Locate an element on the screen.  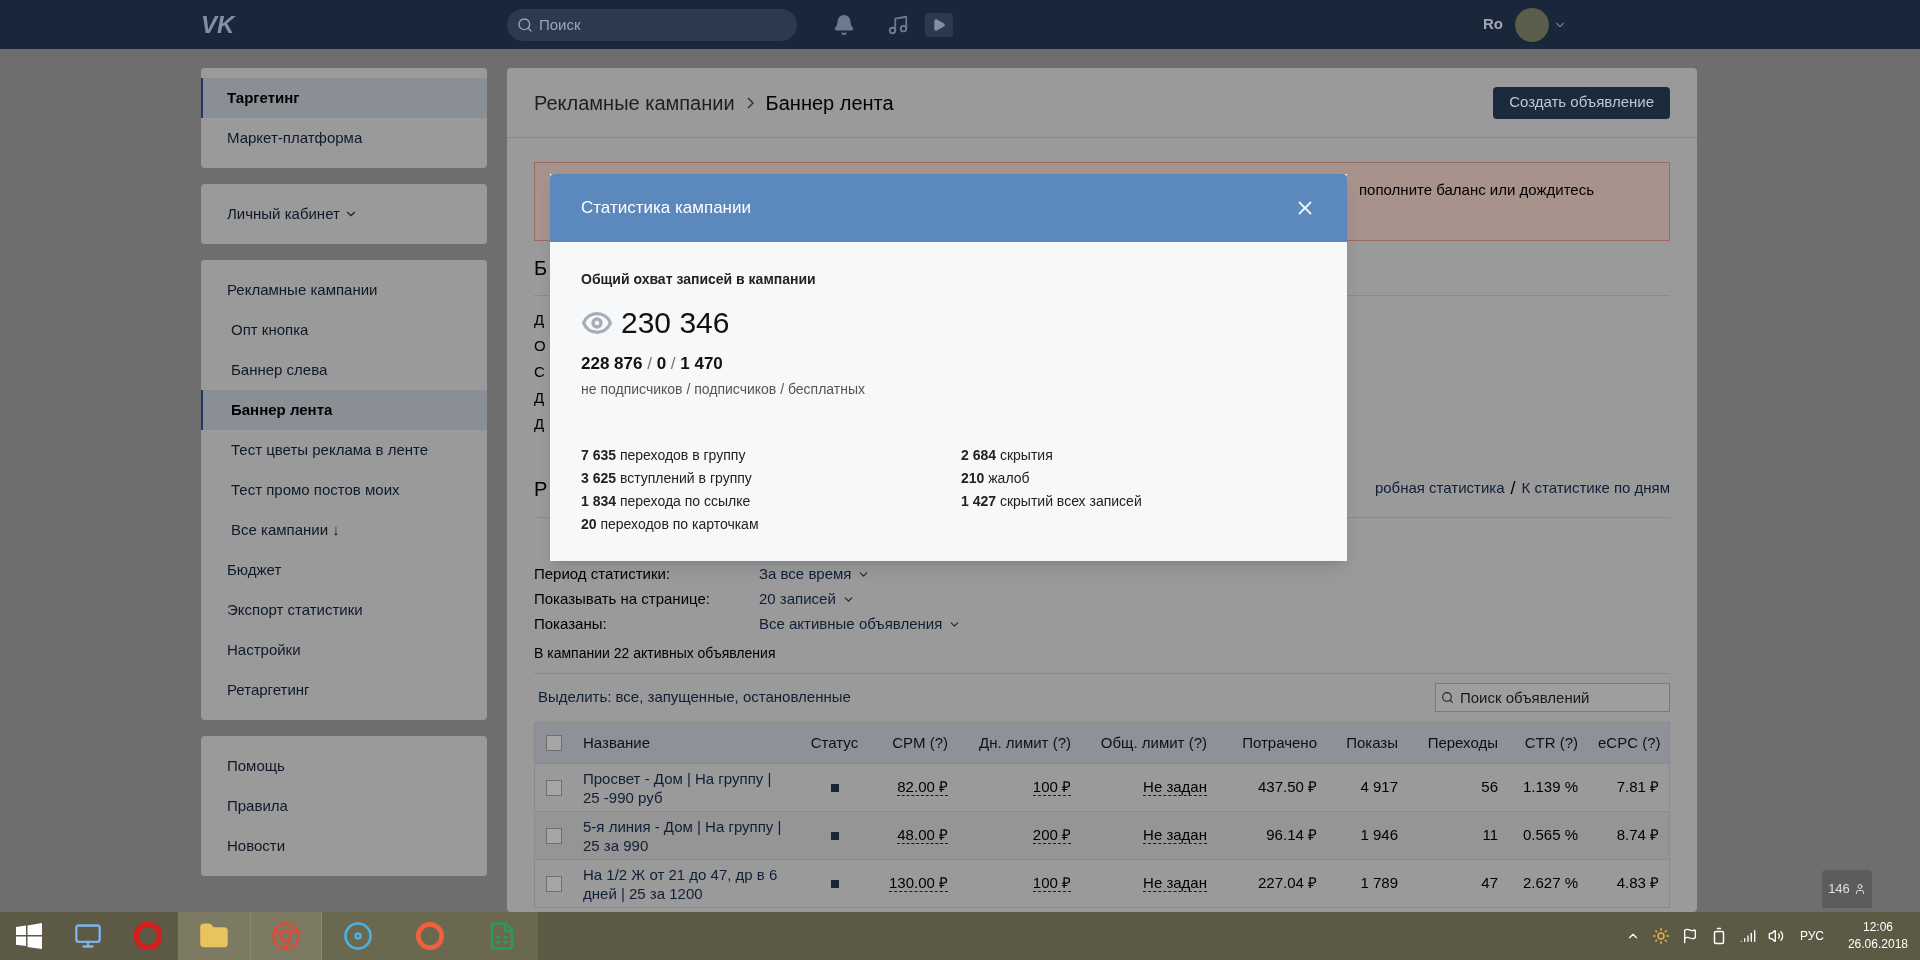
filter-dropdown: 20 записей is located at coordinates (807, 599).